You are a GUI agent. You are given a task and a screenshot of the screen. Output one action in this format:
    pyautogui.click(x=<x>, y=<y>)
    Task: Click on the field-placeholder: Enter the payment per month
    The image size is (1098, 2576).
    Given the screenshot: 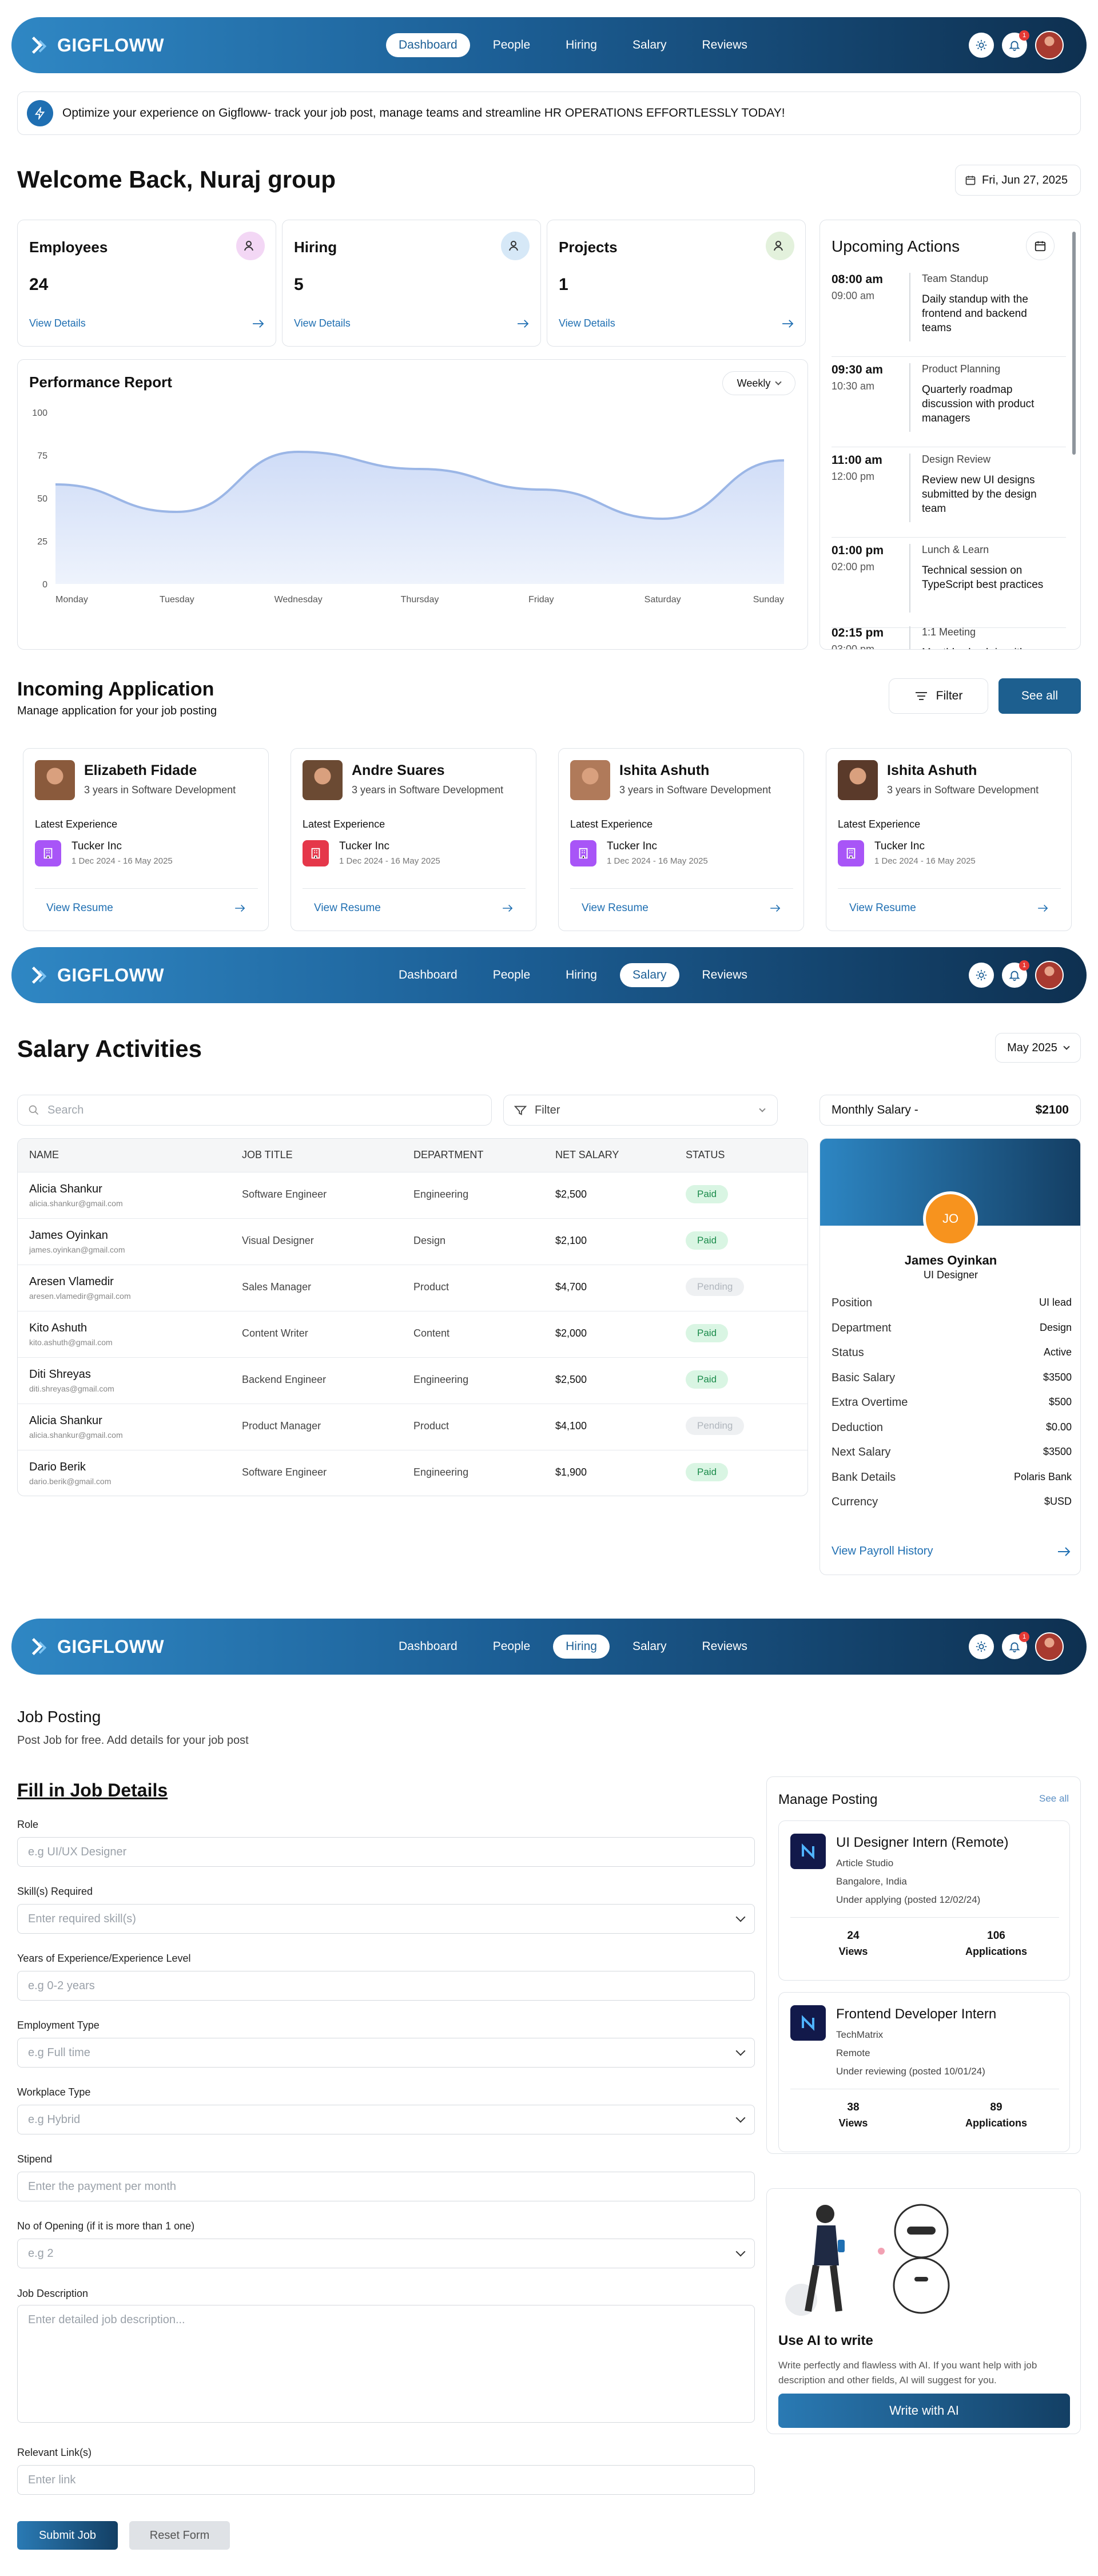 What is the action you would take?
    pyautogui.click(x=103, y=2186)
    